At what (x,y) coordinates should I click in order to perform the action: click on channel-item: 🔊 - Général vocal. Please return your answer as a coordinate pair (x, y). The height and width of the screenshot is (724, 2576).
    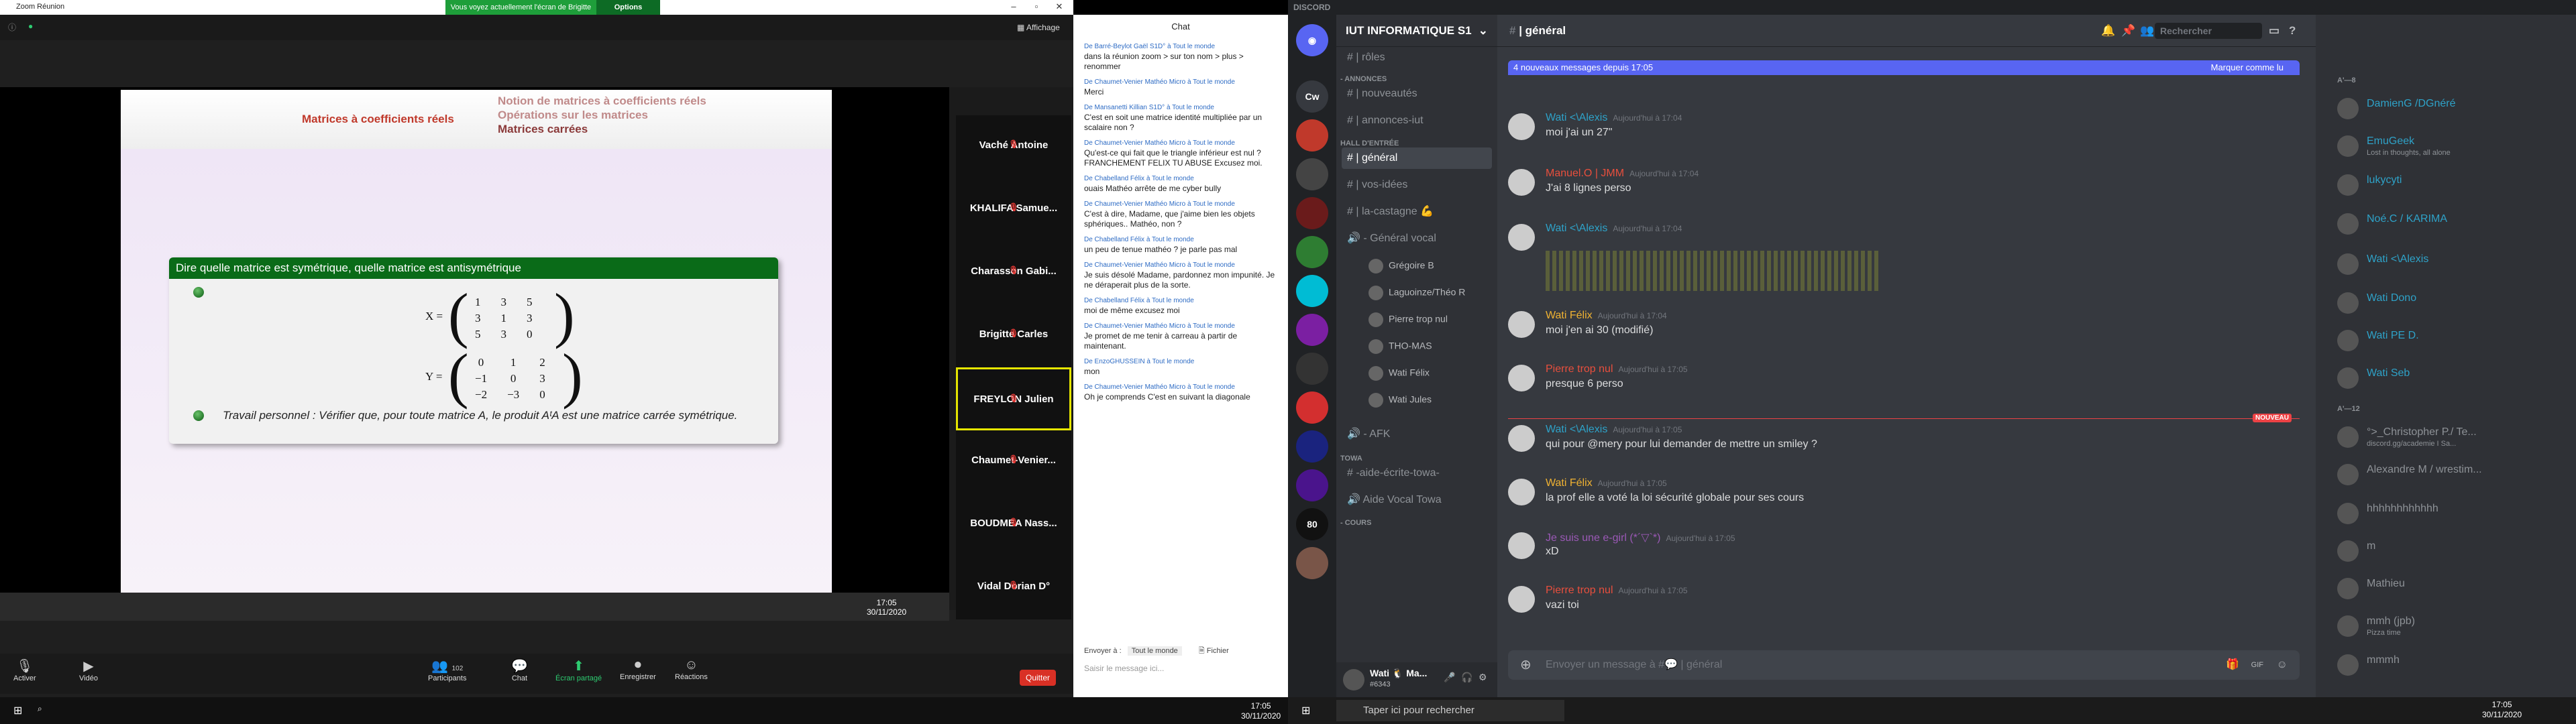
    Looking at the image, I should click on (1417, 239).